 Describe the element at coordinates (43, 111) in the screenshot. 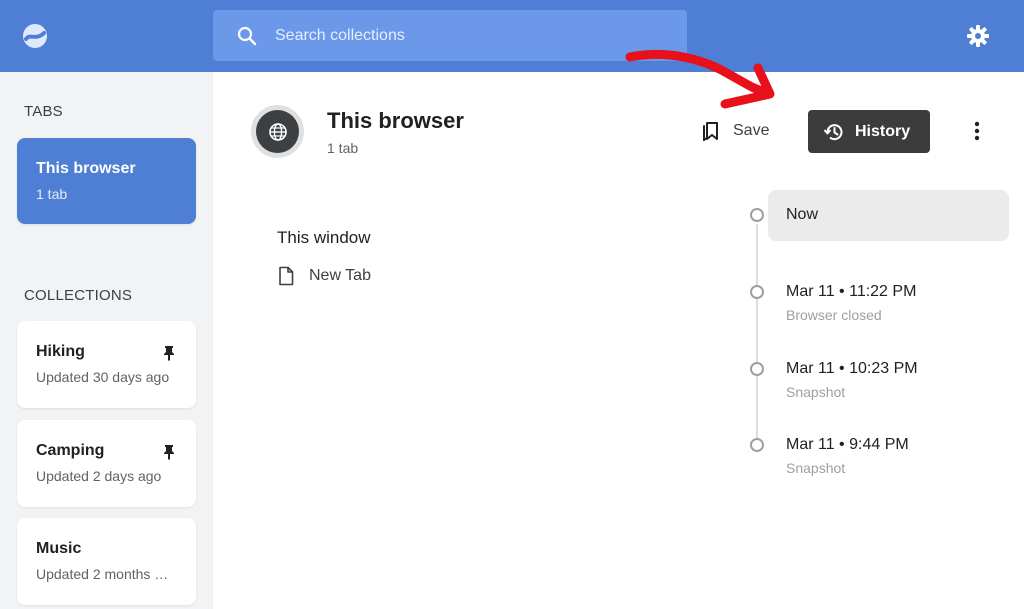

I see `tabs-section-label: TABS` at that location.